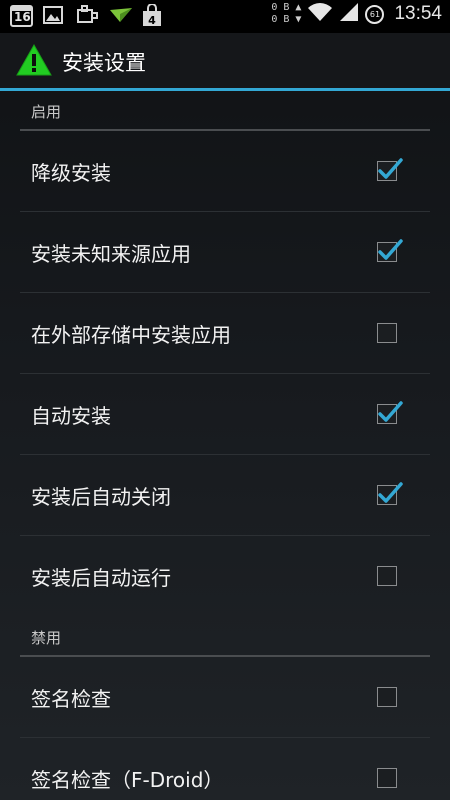  What do you see at coordinates (225, 769) in the screenshot?
I see `setting-row-signature-check-fdroid: 签名检查（F-Droid）` at bounding box center [225, 769].